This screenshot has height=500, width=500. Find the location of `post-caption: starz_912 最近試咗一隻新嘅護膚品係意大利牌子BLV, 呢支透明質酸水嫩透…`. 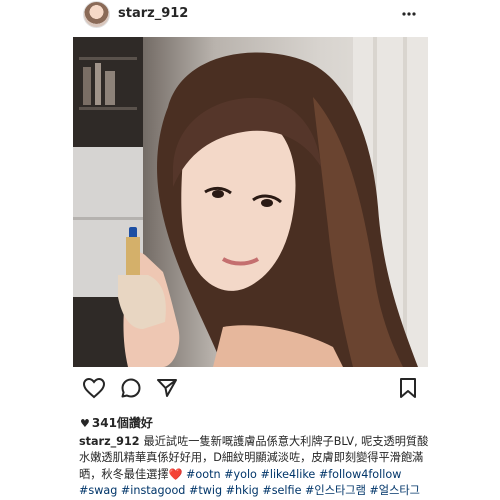

post-caption: starz_912 最近試咗一隻新嘅護膚品係意大利牌子BLV, 呢支透明質酸水嫩透… is located at coordinates (254, 467).